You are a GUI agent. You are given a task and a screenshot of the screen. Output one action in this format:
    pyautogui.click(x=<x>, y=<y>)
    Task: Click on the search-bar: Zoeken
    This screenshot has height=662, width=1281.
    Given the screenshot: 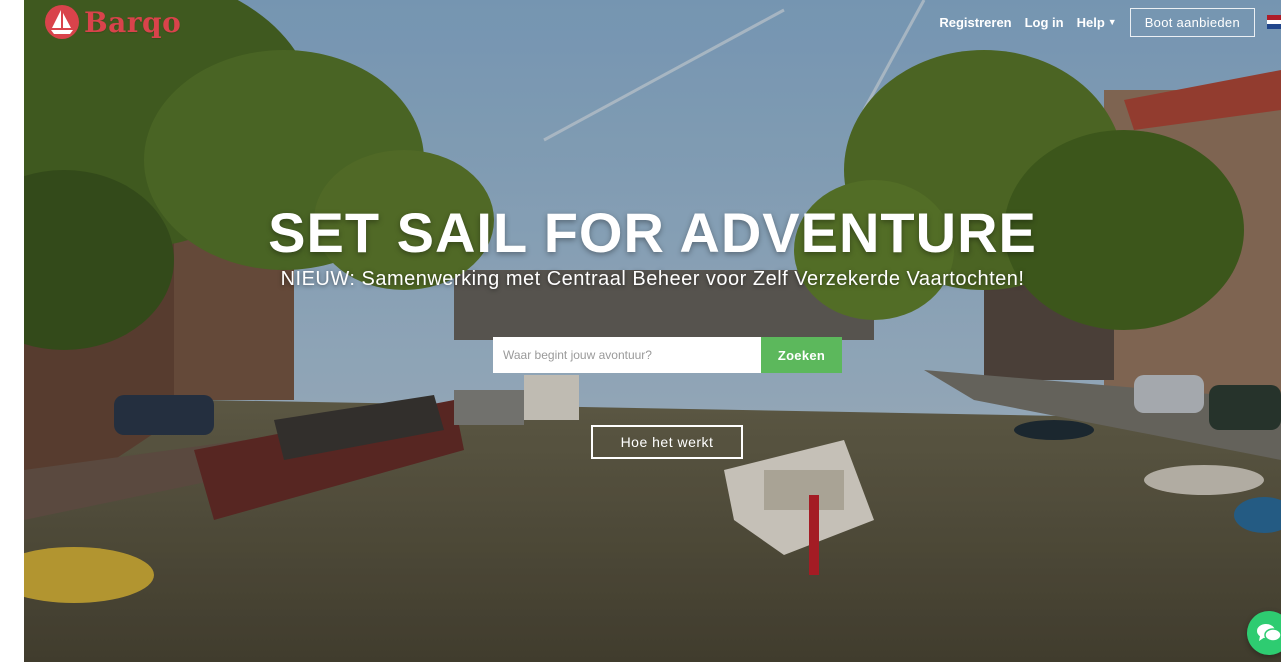 What is the action you would take?
    pyautogui.click(x=667, y=355)
    